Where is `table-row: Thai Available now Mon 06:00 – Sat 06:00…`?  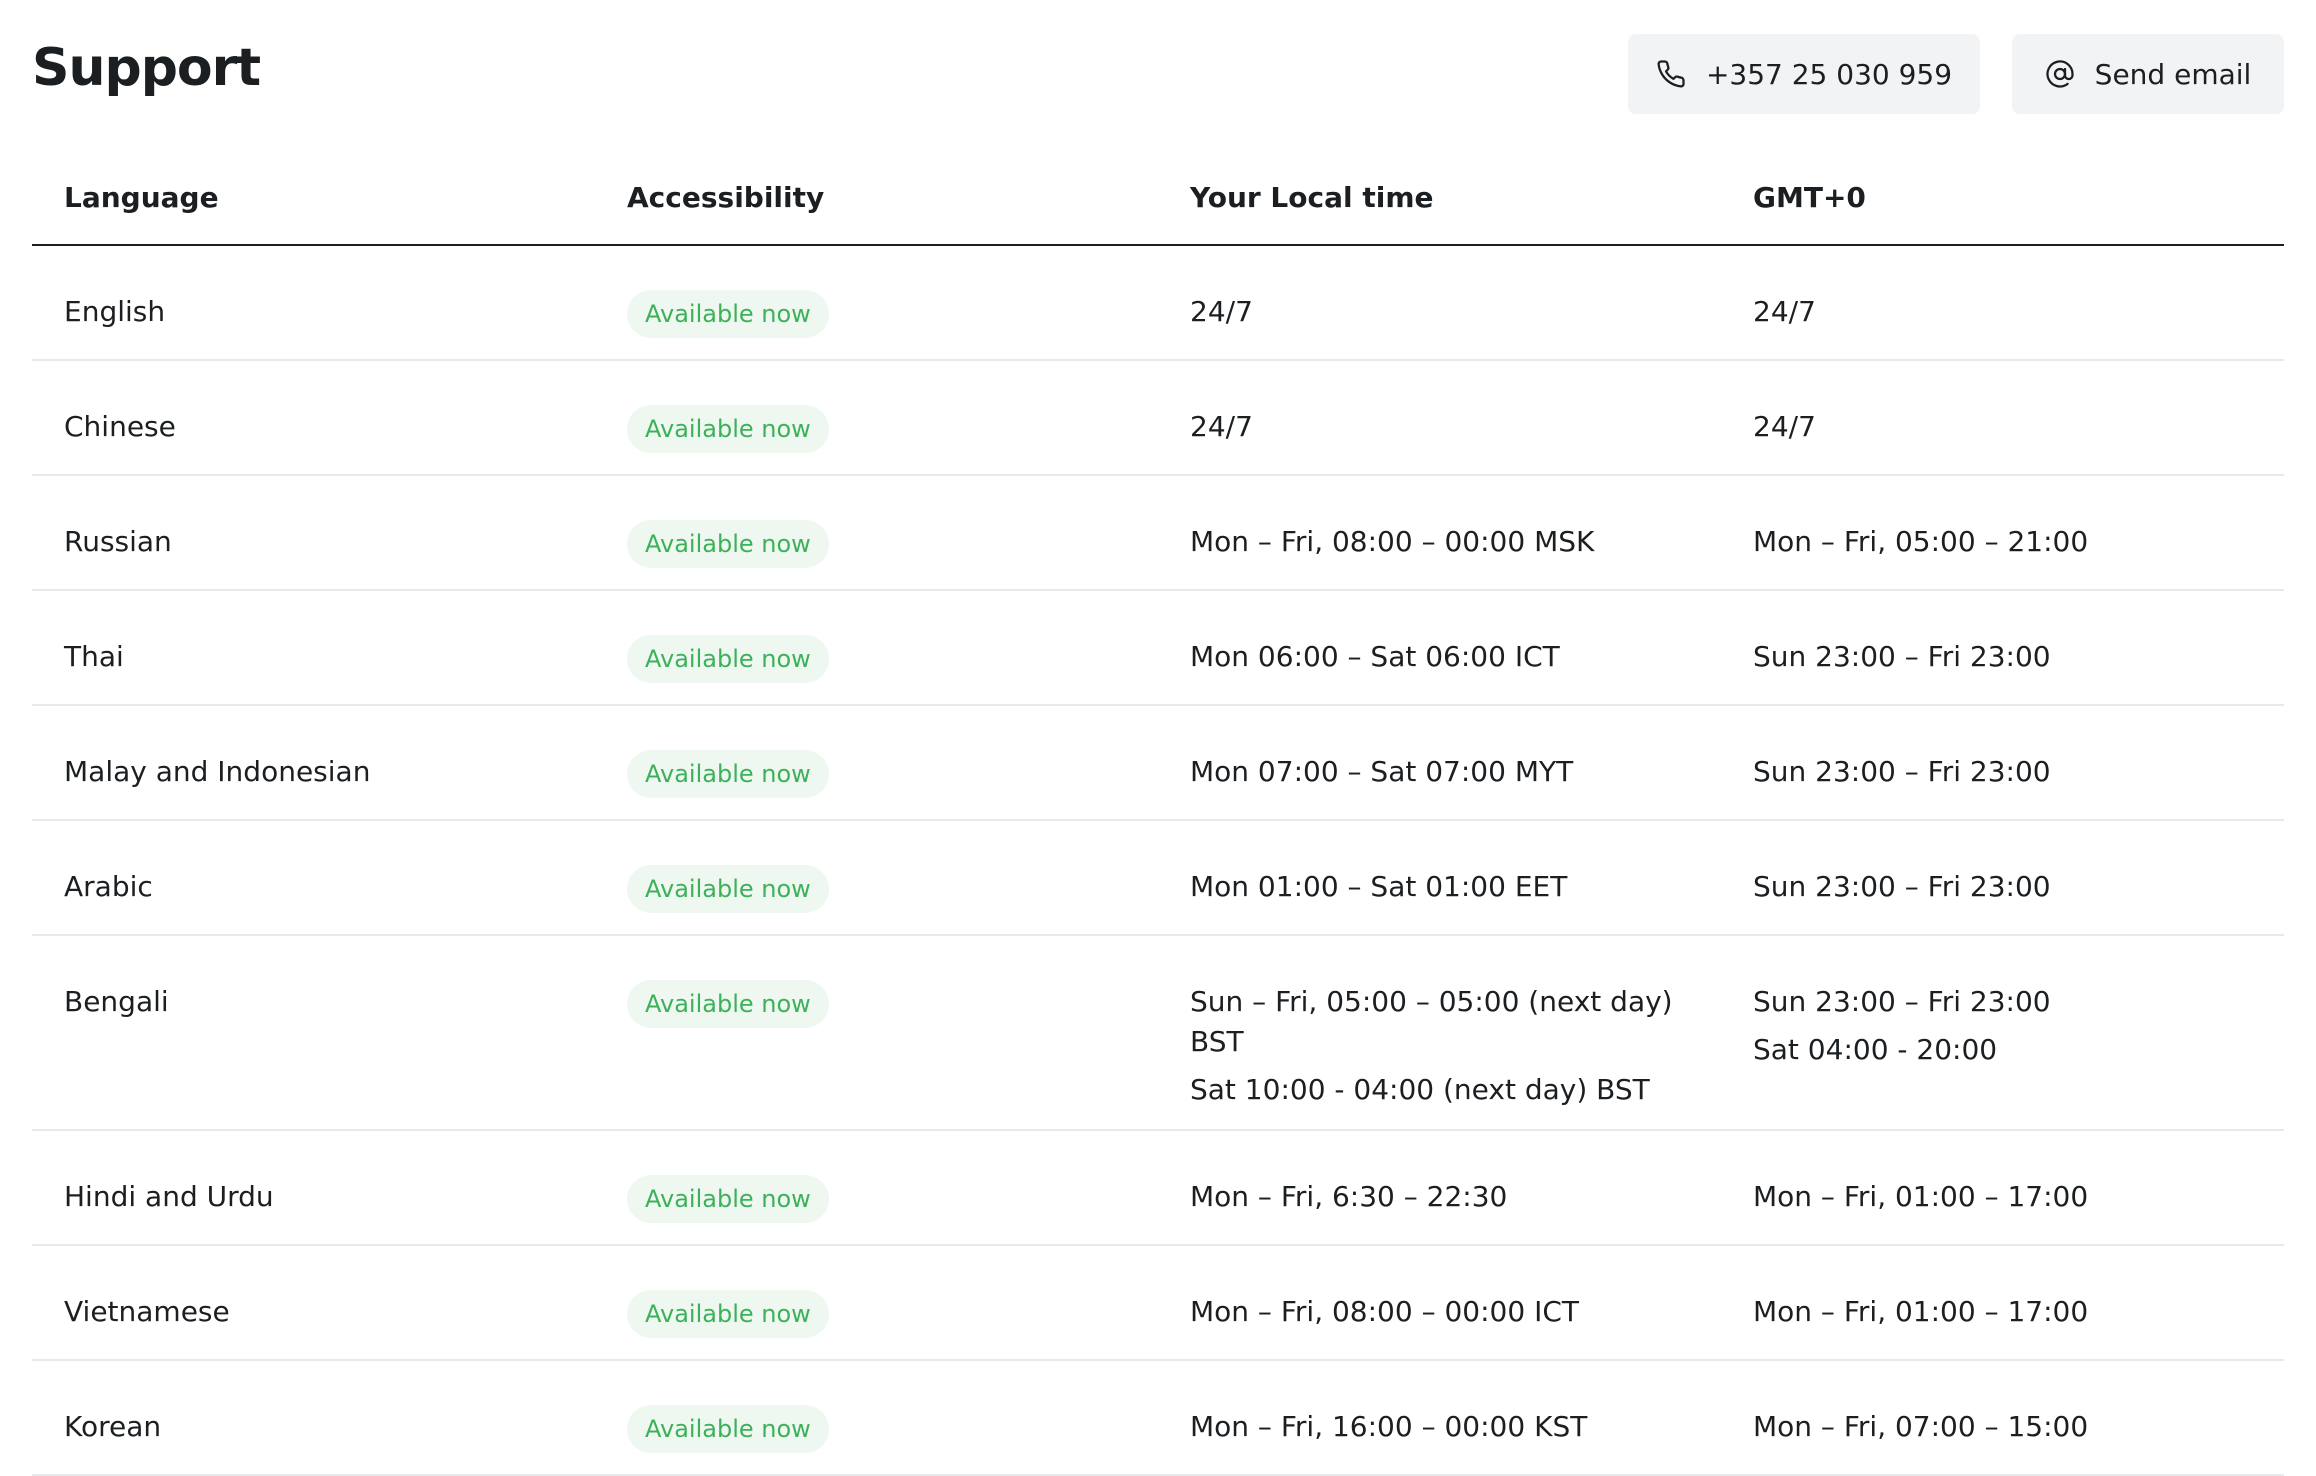 table-row: Thai Available now Mon 06:00 – Sat 06:00… is located at coordinates (1158, 648).